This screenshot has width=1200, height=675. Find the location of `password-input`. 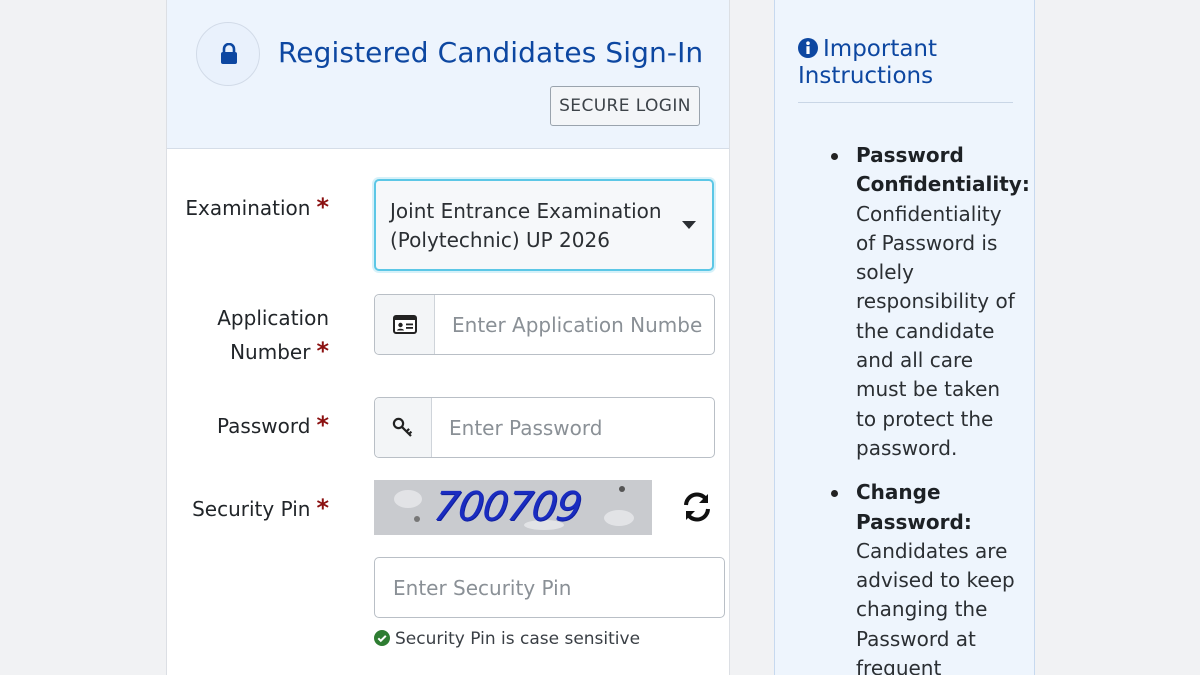

password-input is located at coordinates (576, 427).